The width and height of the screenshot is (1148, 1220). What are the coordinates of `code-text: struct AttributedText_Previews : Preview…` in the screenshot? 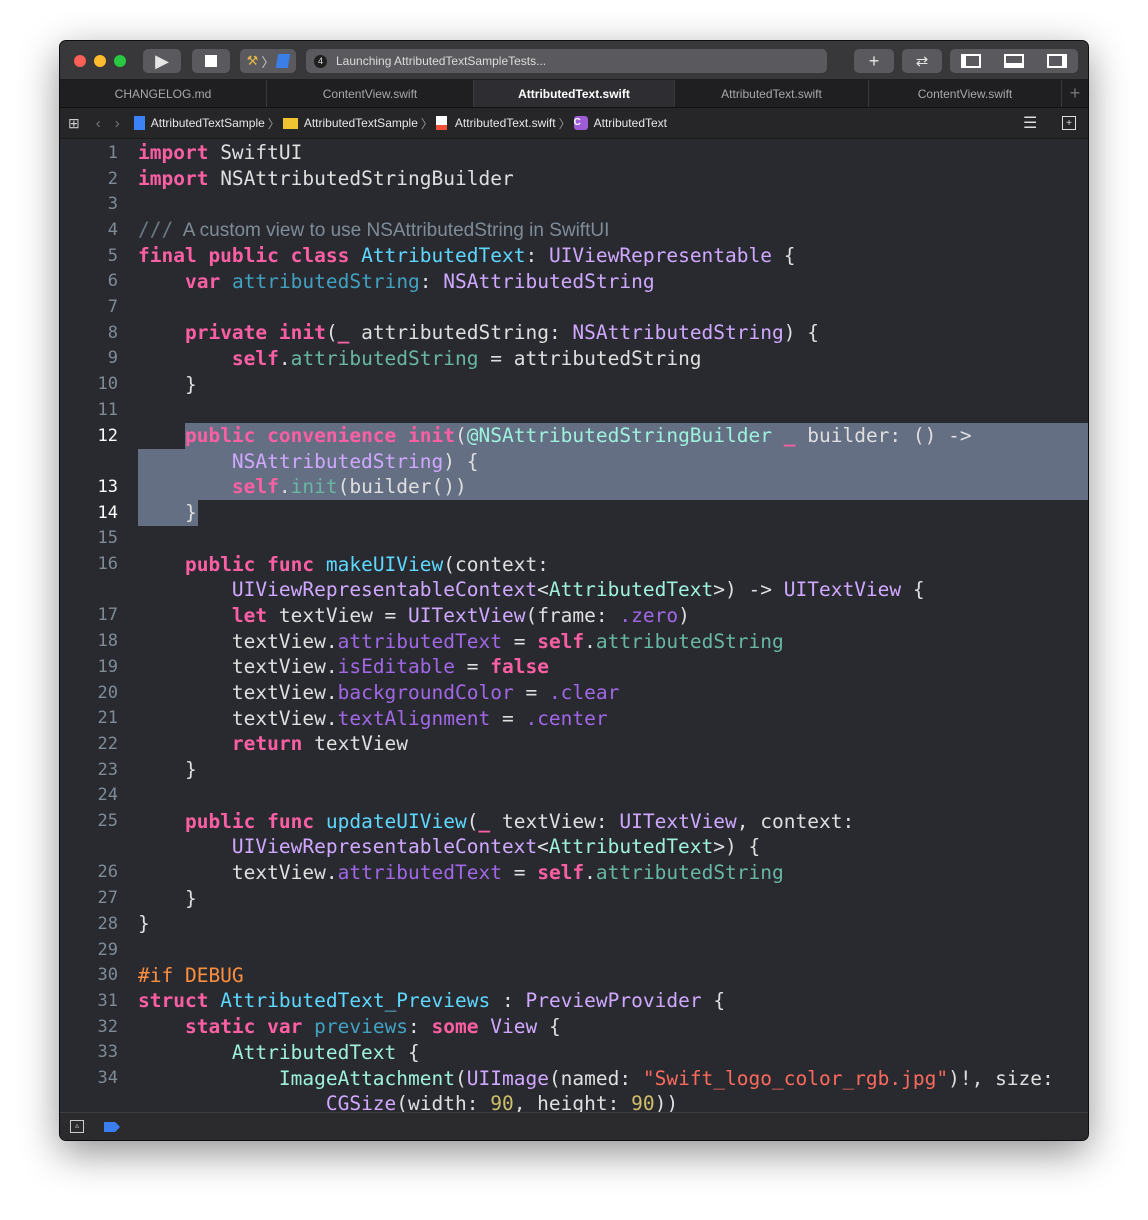 It's located at (431, 1000).